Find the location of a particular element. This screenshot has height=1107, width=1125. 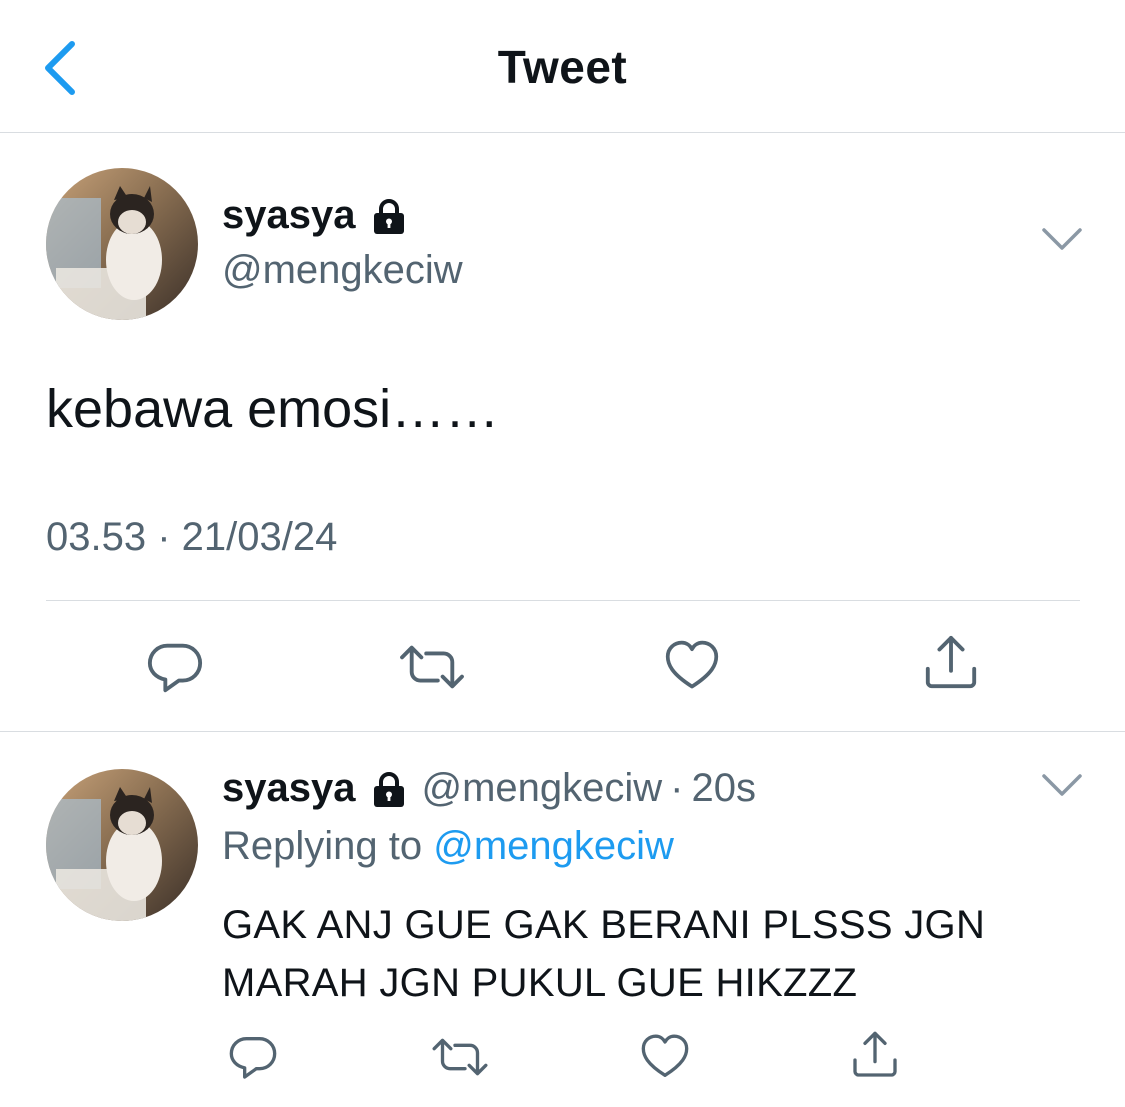

display-name-label: syasya is located at coordinates (289, 215).